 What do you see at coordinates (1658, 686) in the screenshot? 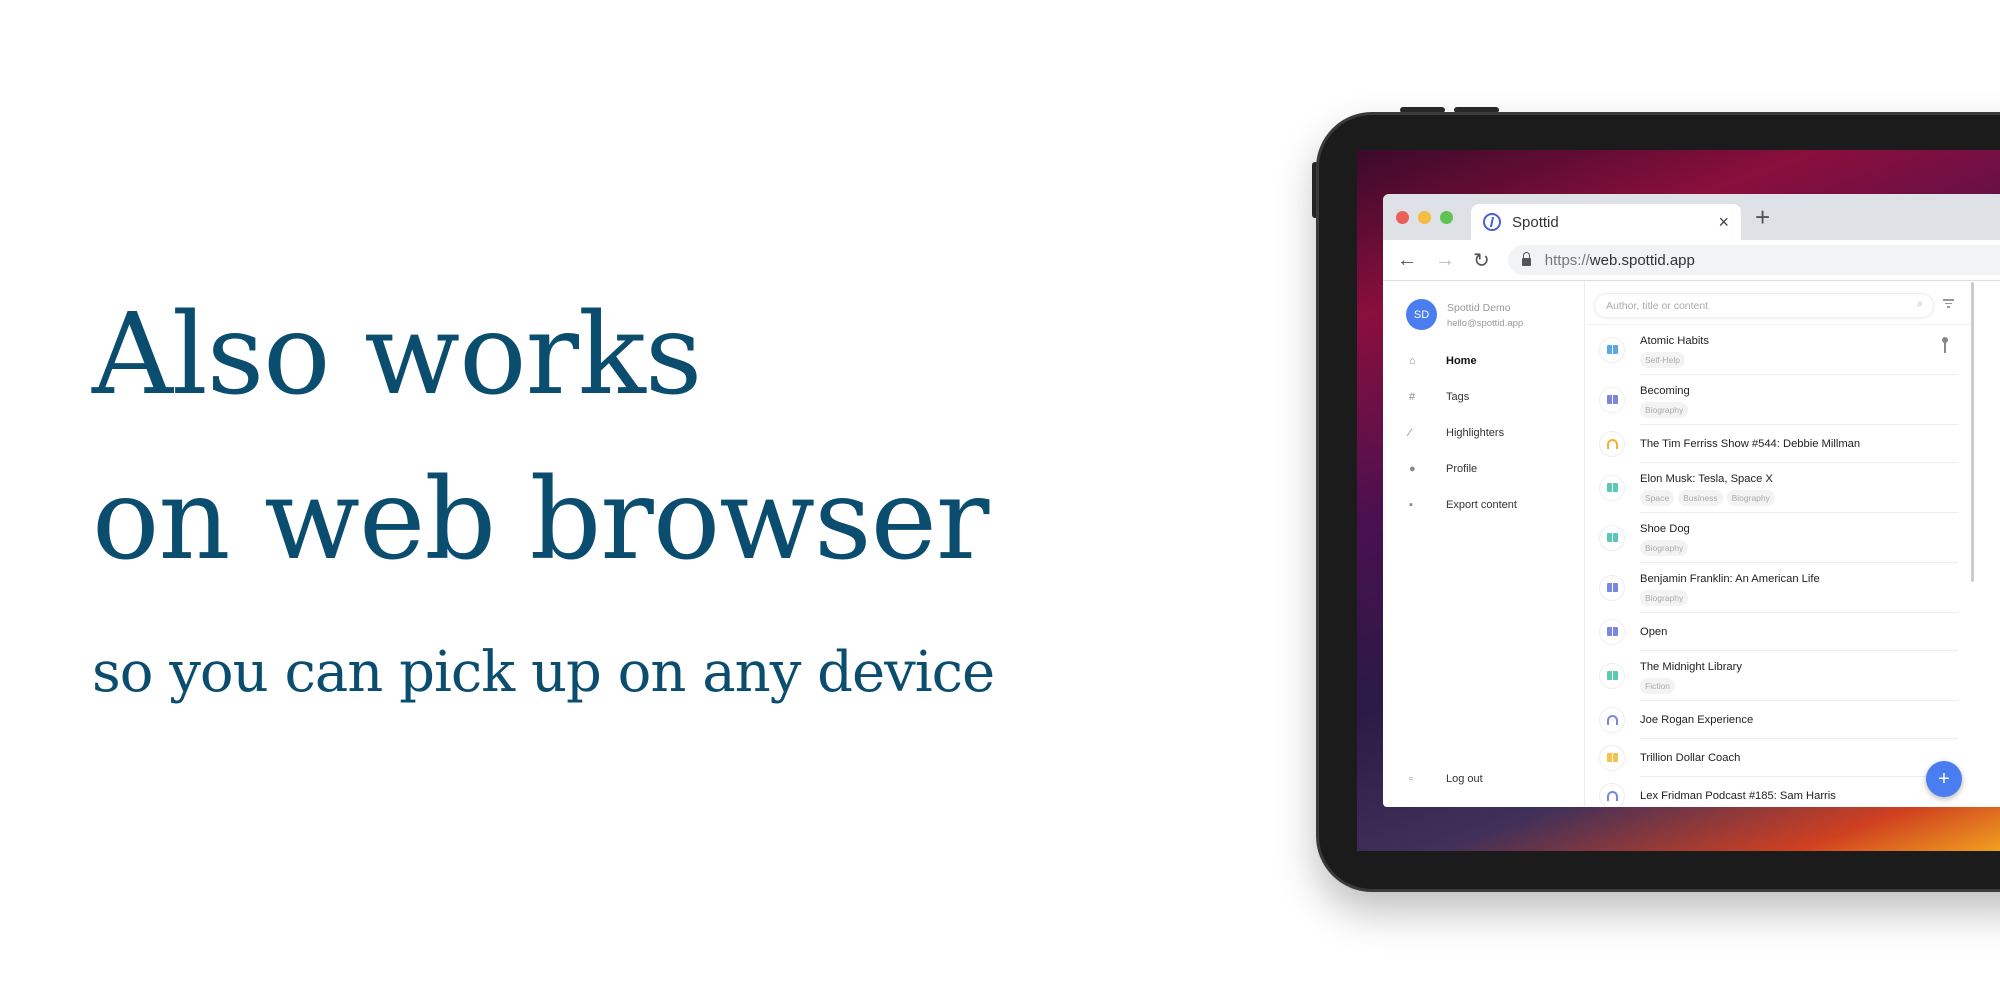
I see `tag-chip: Fiction` at bounding box center [1658, 686].